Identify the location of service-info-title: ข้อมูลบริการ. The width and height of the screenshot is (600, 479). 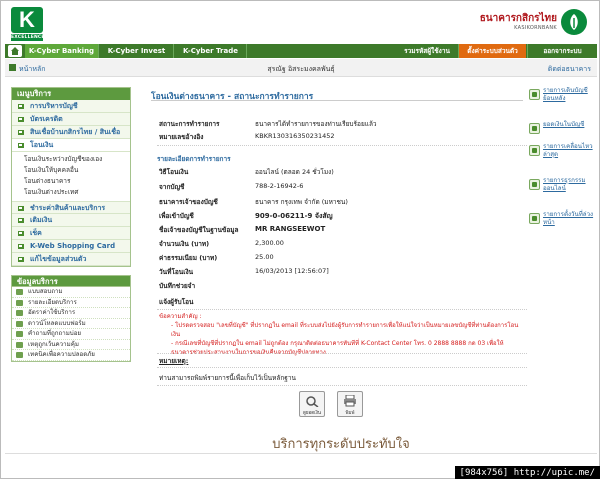
(71, 281).